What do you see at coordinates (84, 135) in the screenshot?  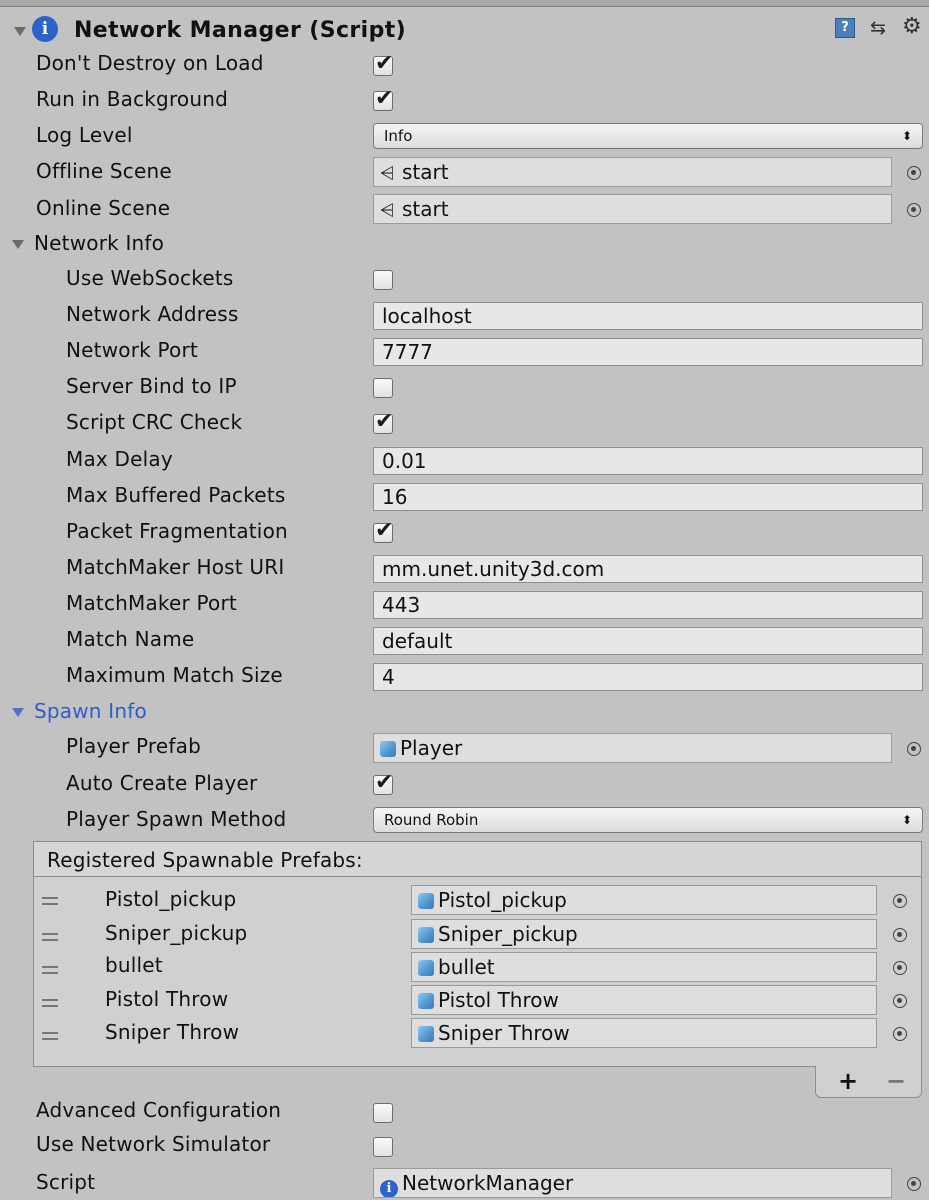 I see `log-level-label: Log Level` at bounding box center [84, 135].